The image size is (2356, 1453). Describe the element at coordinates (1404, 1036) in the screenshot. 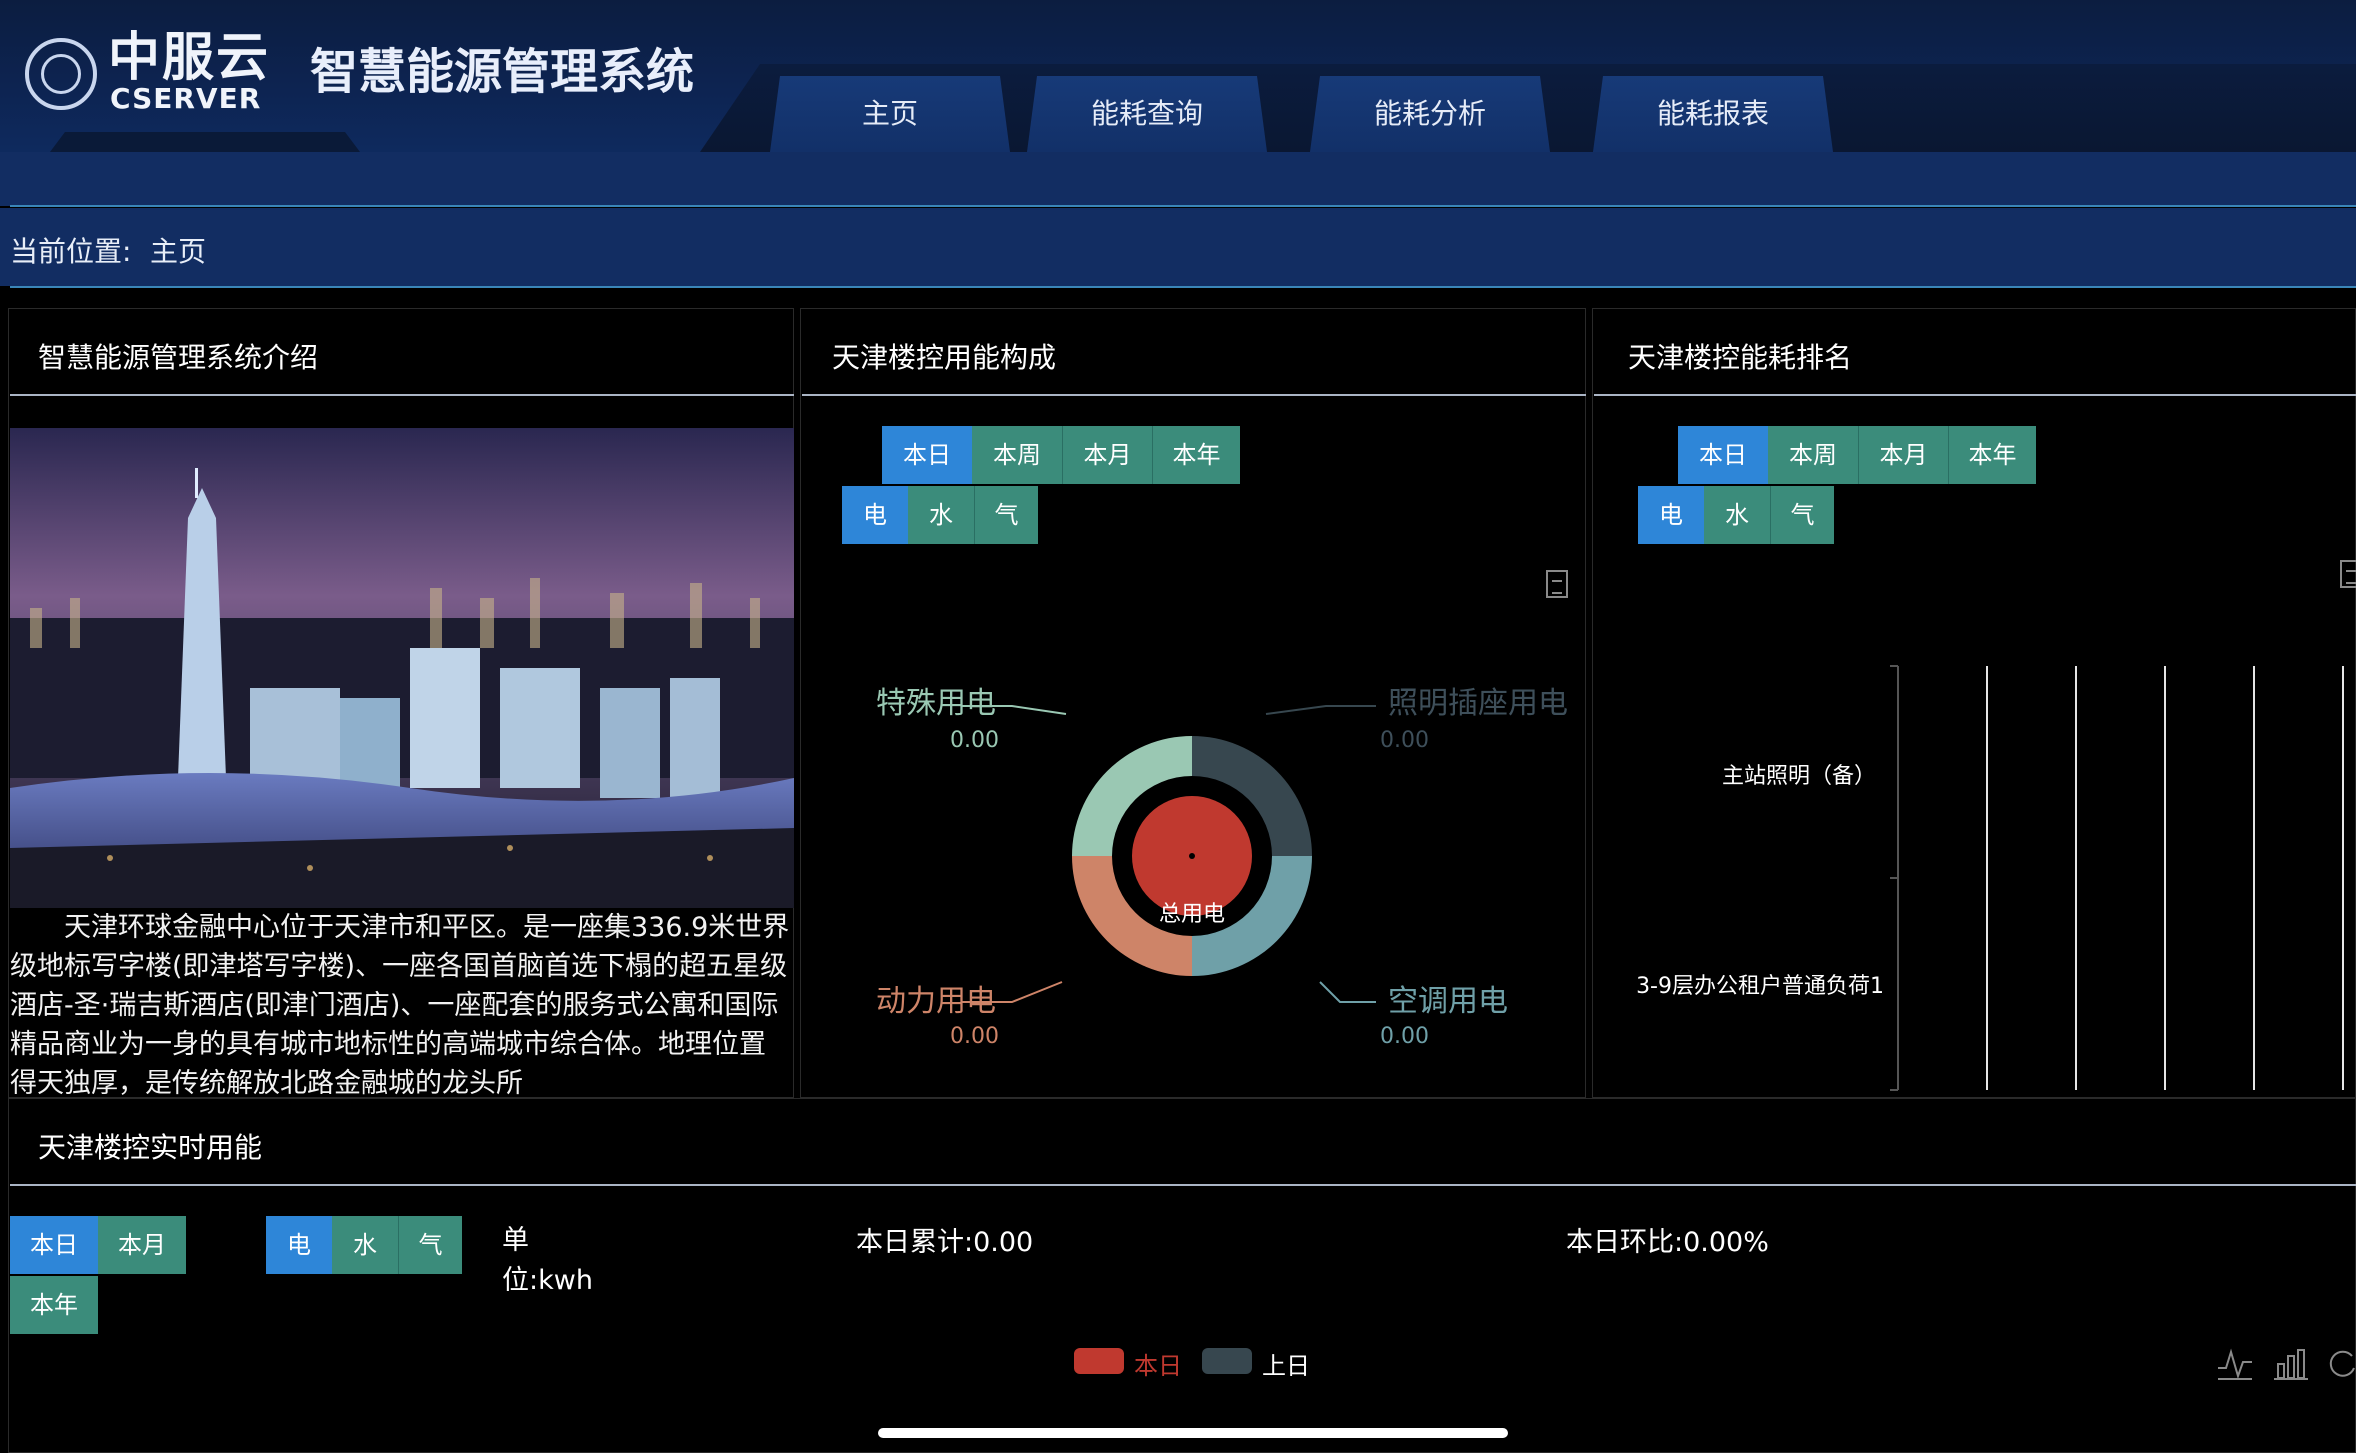

I see `pie-value-aircon: 0.00` at that location.